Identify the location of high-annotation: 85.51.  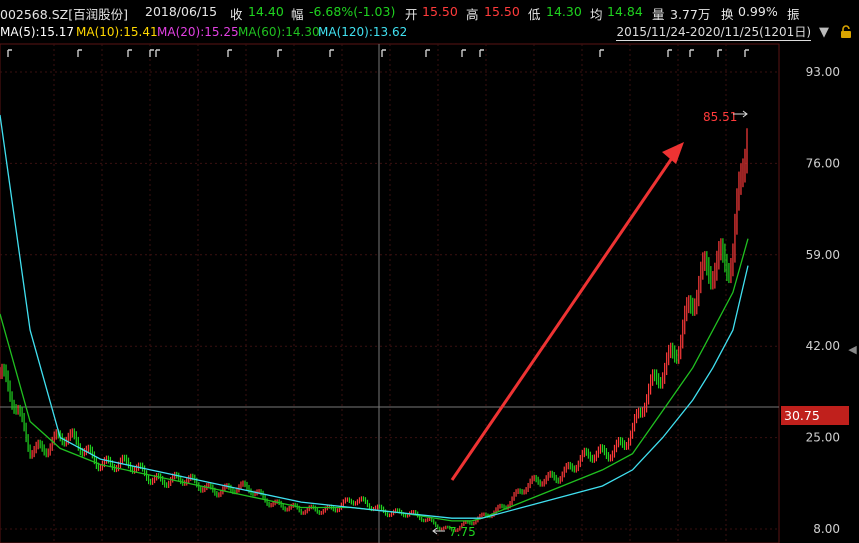
(720, 117).